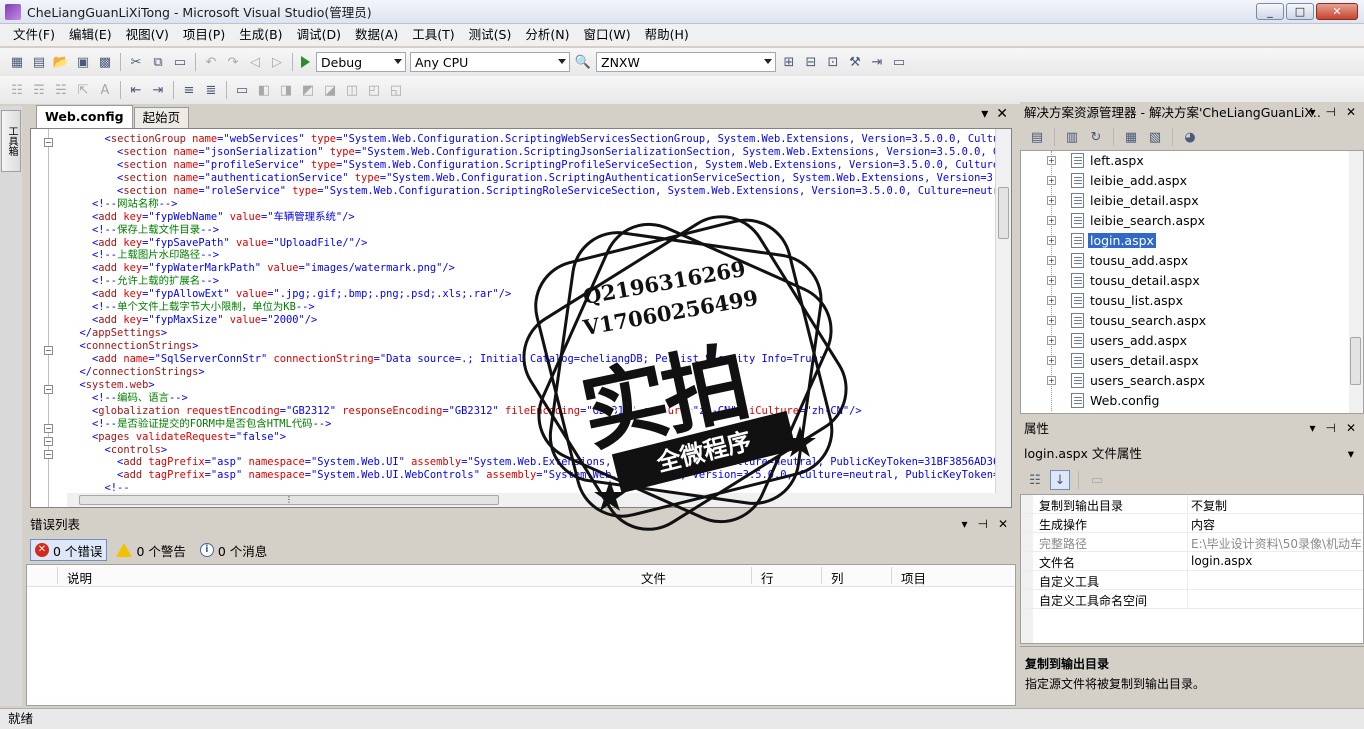 This screenshot has height=729, width=1364. What do you see at coordinates (1270, 11) in the screenshot?
I see `minimize-button: _` at bounding box center [1270, 11].